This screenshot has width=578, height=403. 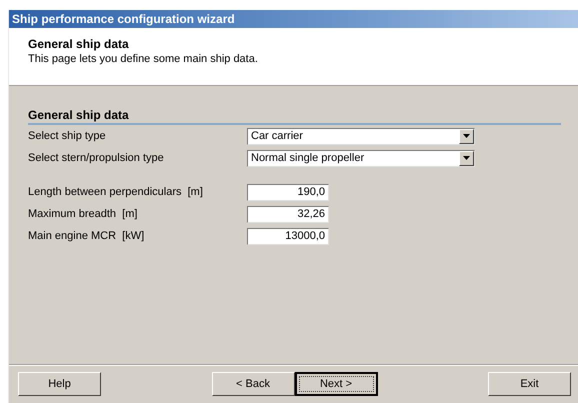 I want to click on wizard-button: Exit, so click(x=529, y=384).